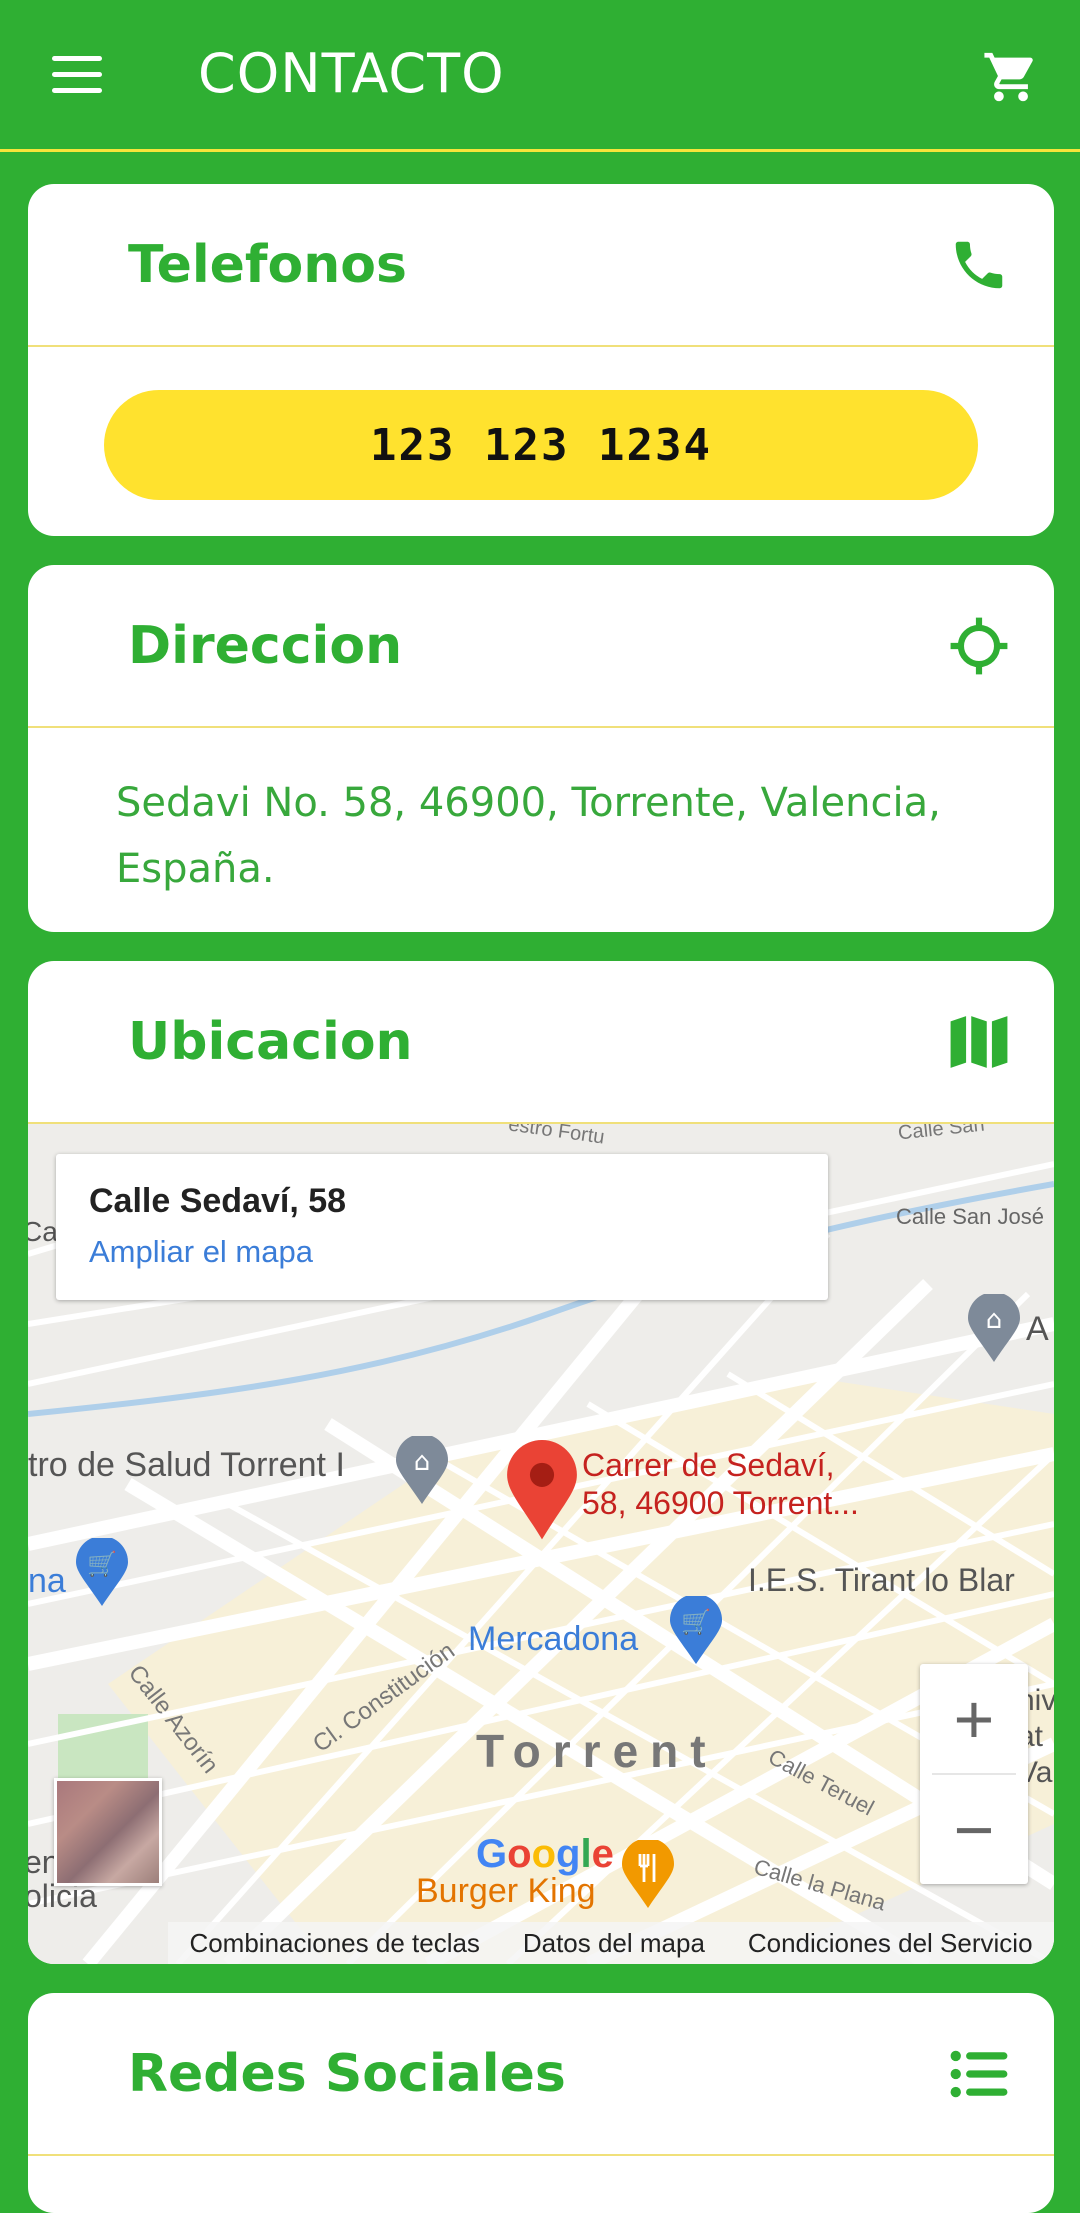 The height and width of the screenshot is (2213, 1080). I want to click on store-pin-icon: 🛒, so click(102, 1573).